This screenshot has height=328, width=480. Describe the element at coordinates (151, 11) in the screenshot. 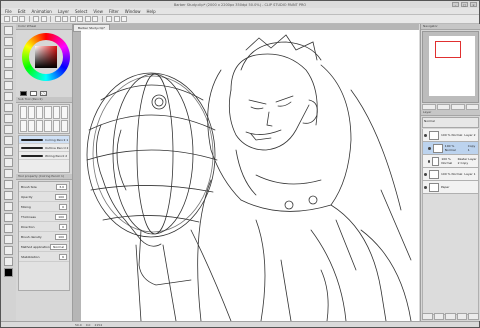

I see `menu-help: Help` at that location.